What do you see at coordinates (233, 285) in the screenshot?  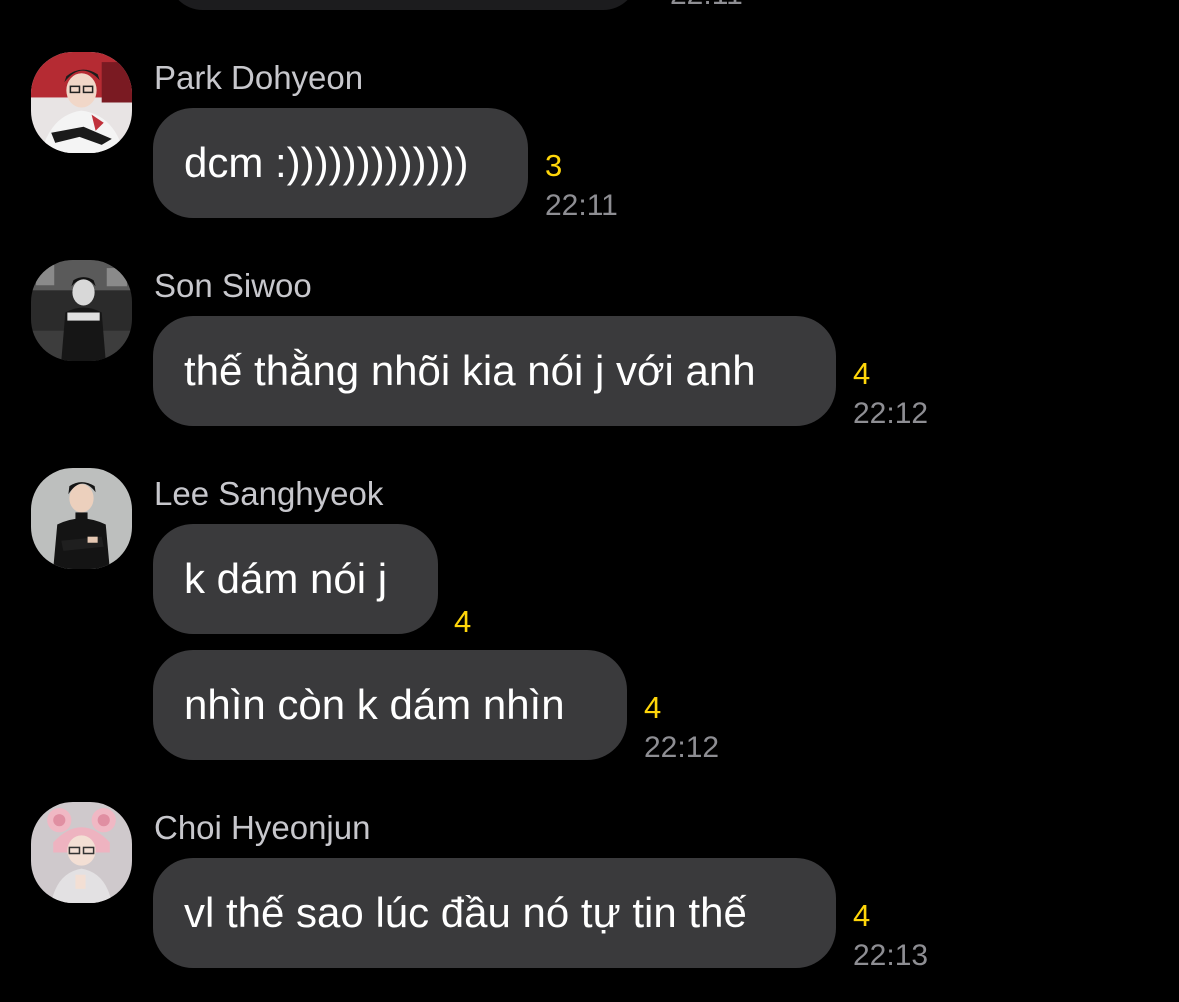 I see `sender-name: Son Siwoo` at bounding box center [233, 285].